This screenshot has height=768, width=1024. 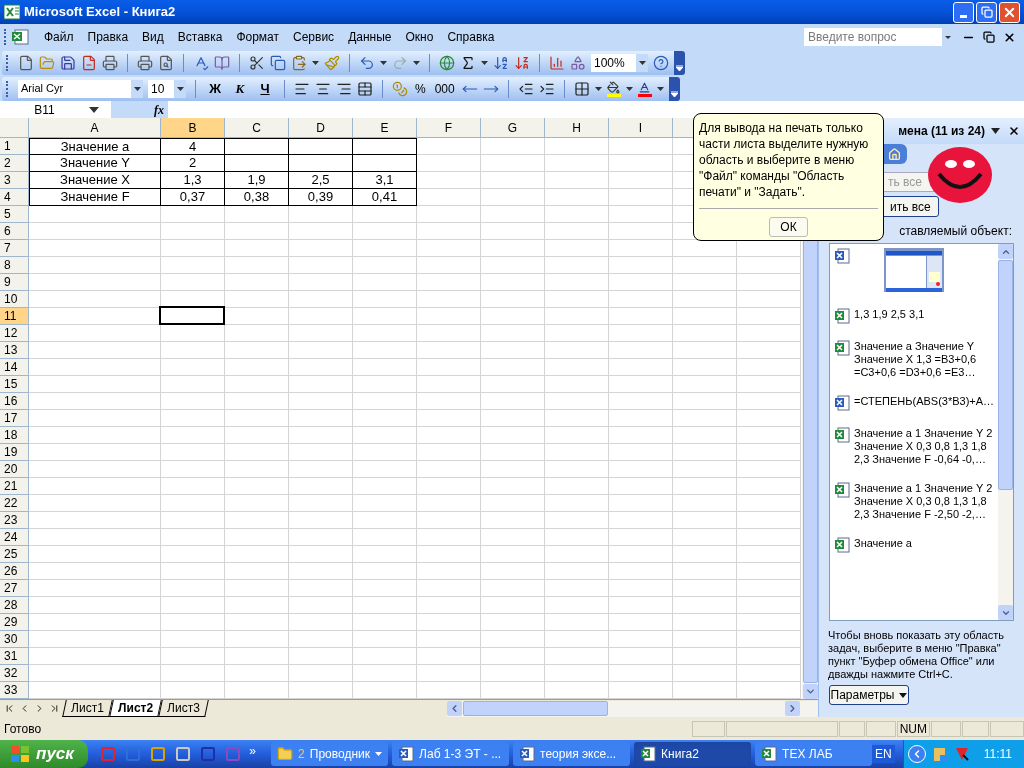 I want to click on clipboard-item: Значение а, so click(x=916, y=545).